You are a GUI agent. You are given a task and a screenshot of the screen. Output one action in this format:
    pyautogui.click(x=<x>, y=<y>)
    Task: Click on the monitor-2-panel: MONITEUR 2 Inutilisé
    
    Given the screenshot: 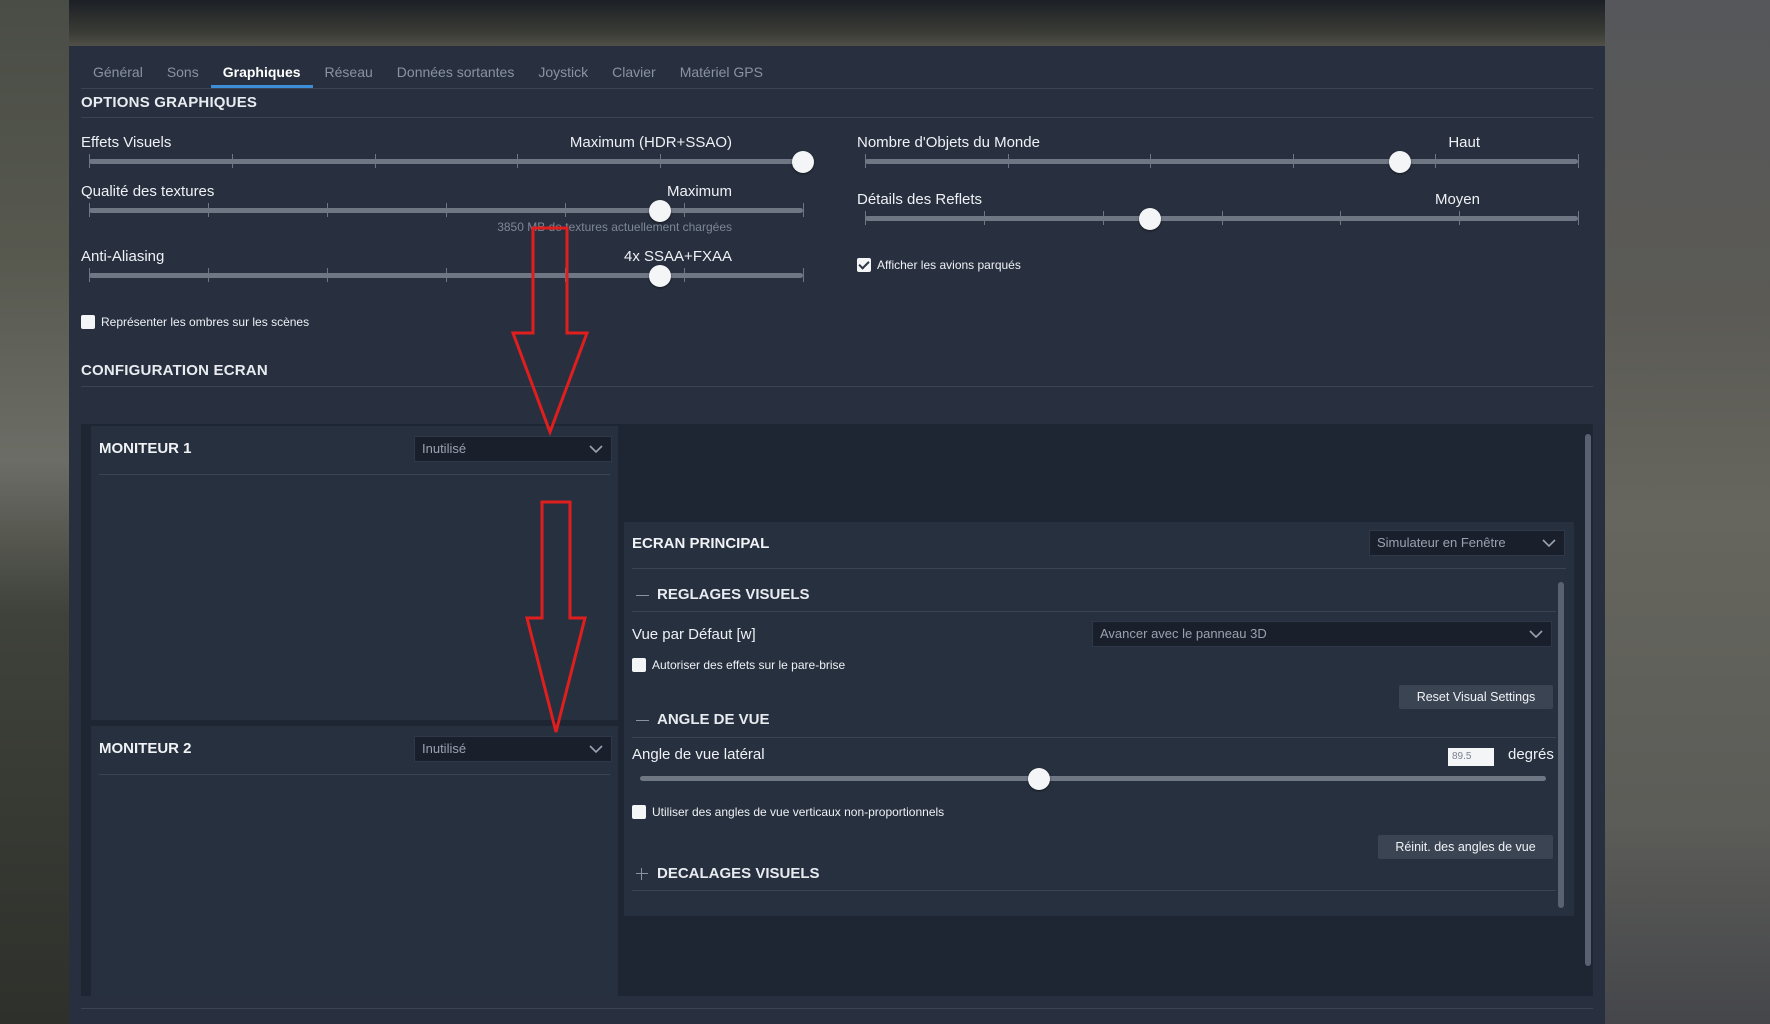 What is the action you would take?
    pyautogui.click(x=354, y=861)
    